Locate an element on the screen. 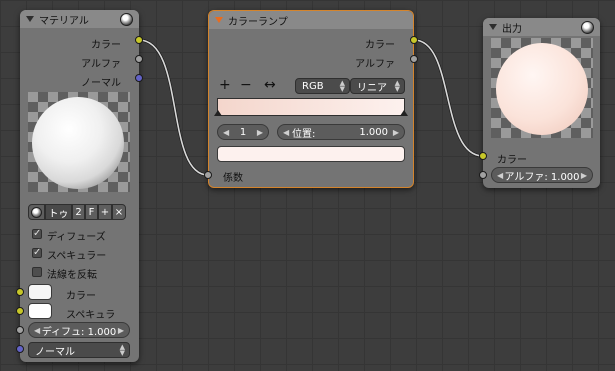  output-input-socket-alpha is located at coordinates (483, 175).